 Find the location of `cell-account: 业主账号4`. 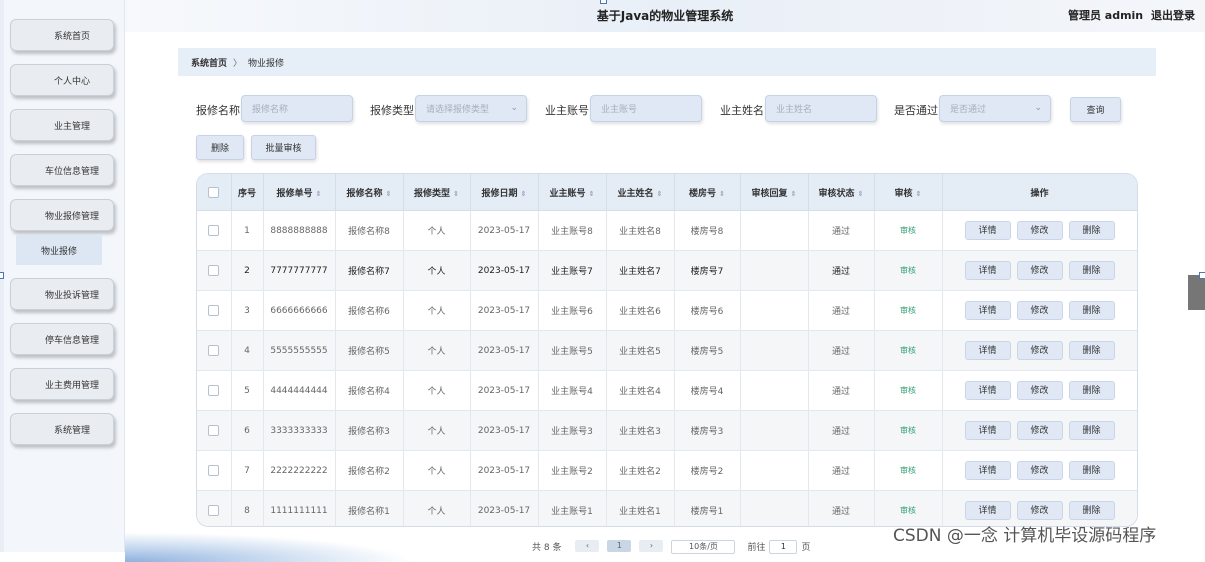

cell-account: 业主账号4 is located at coordinates (572, 390).